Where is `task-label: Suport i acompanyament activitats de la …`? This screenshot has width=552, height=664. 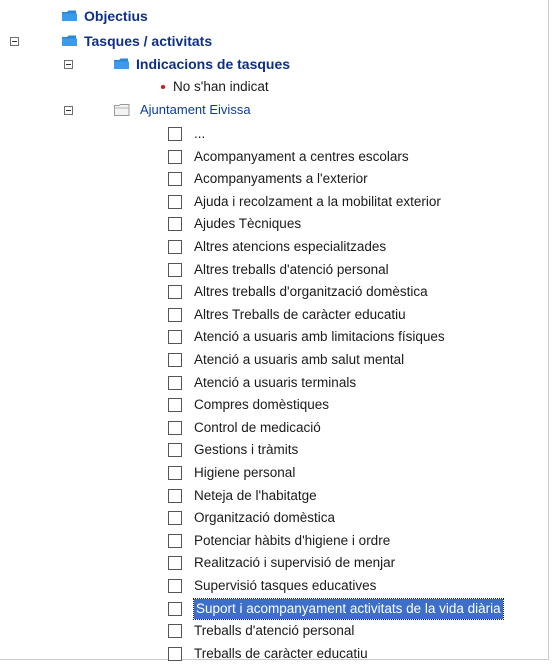 task-label: Suport i acompanyament activitats de la … is located at coordinates (348, 609).